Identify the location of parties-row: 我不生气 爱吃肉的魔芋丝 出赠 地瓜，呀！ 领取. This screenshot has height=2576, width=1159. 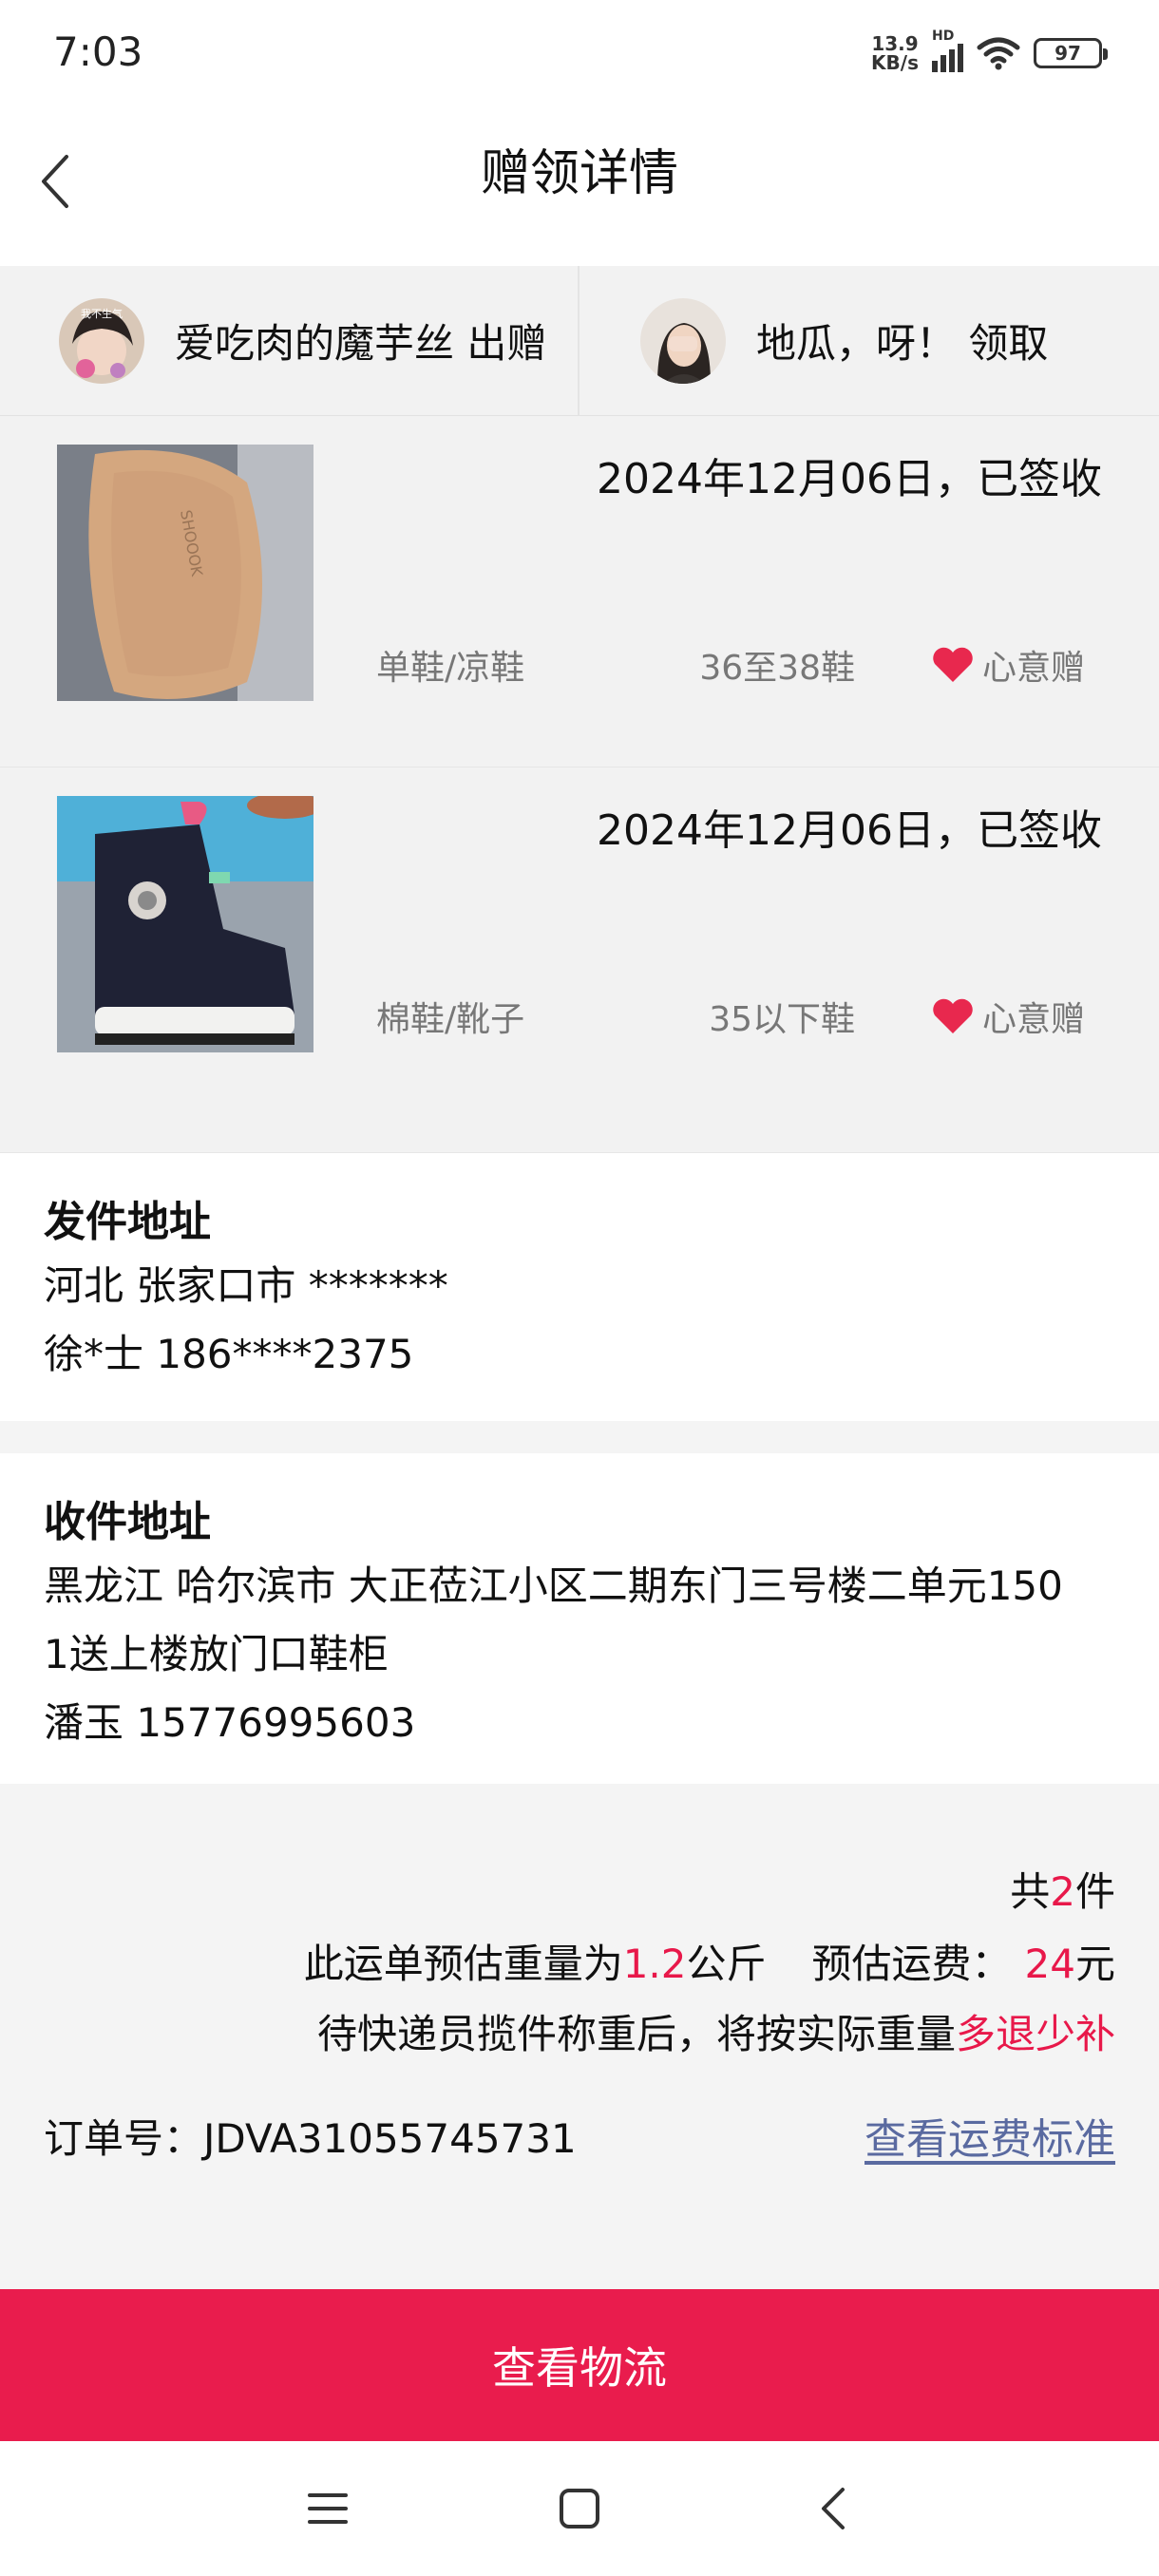
(579, 341).